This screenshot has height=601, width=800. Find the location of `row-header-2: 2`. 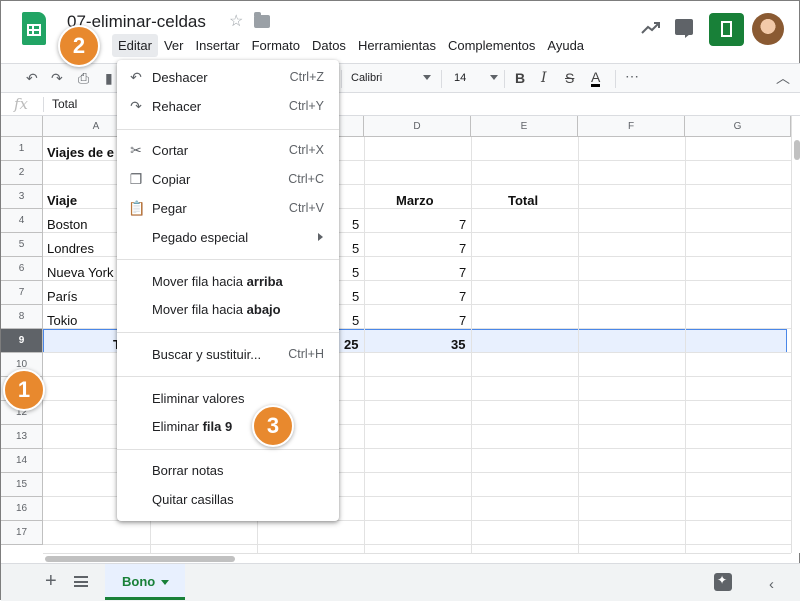

row-header-2: 2 is located at coordinates (22, 173).